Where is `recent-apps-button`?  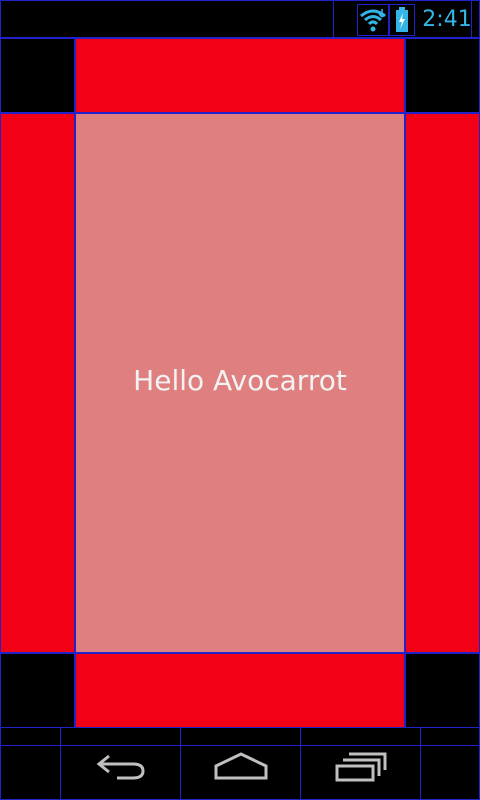
recent-apps-button is located at coordinates (360, 763).